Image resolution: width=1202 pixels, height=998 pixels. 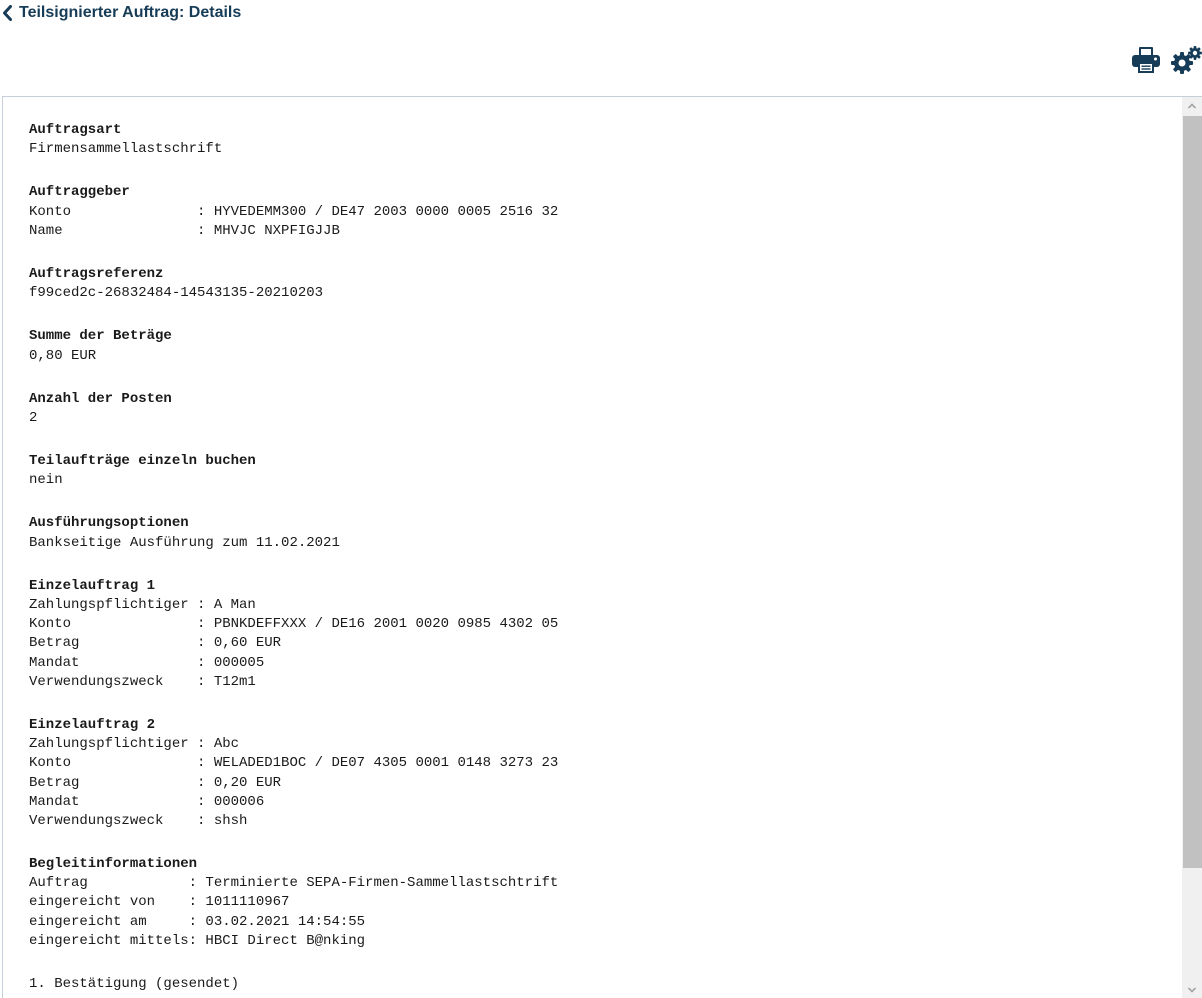 I want to click on detail-line: Mandat : 000006, so click(x=147, y=801).